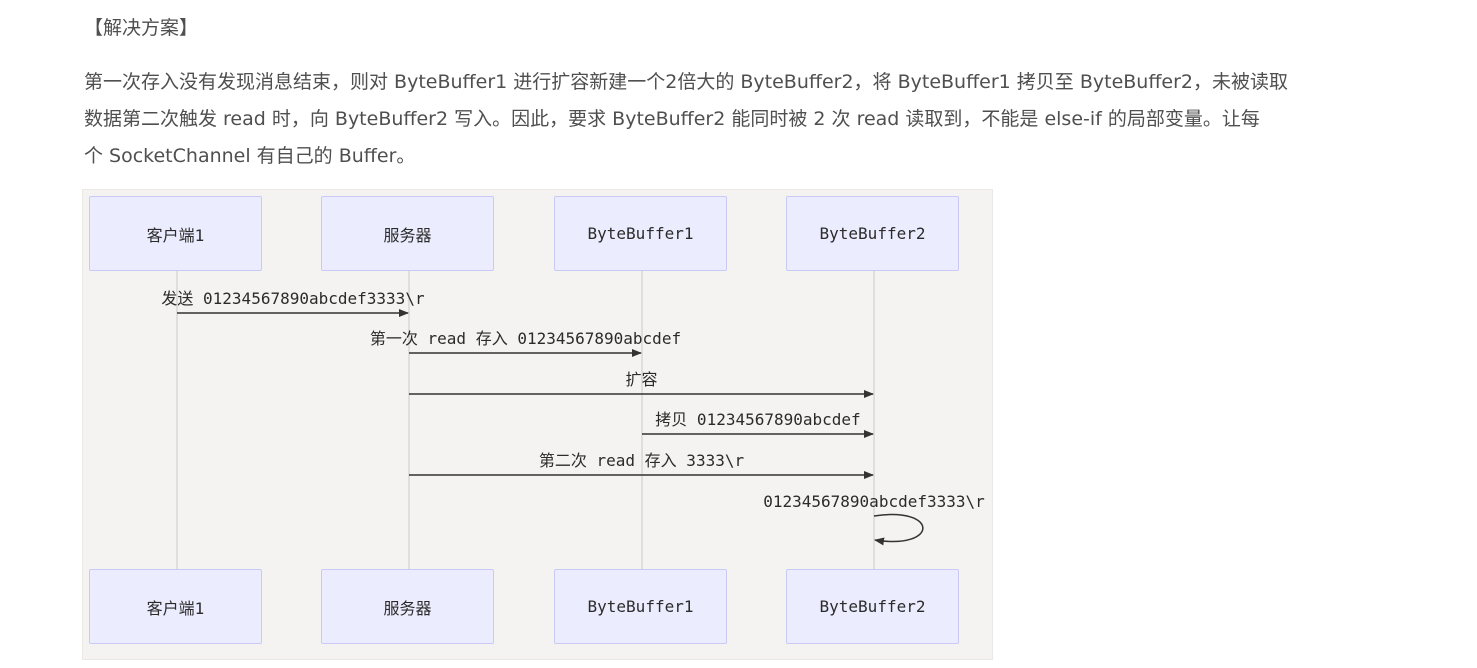 This screenshot has width=1477, height=668. Describe the element at coordinates (641, 379) in the screenshot. I see `msg-expand-label: 扩容` at that location.